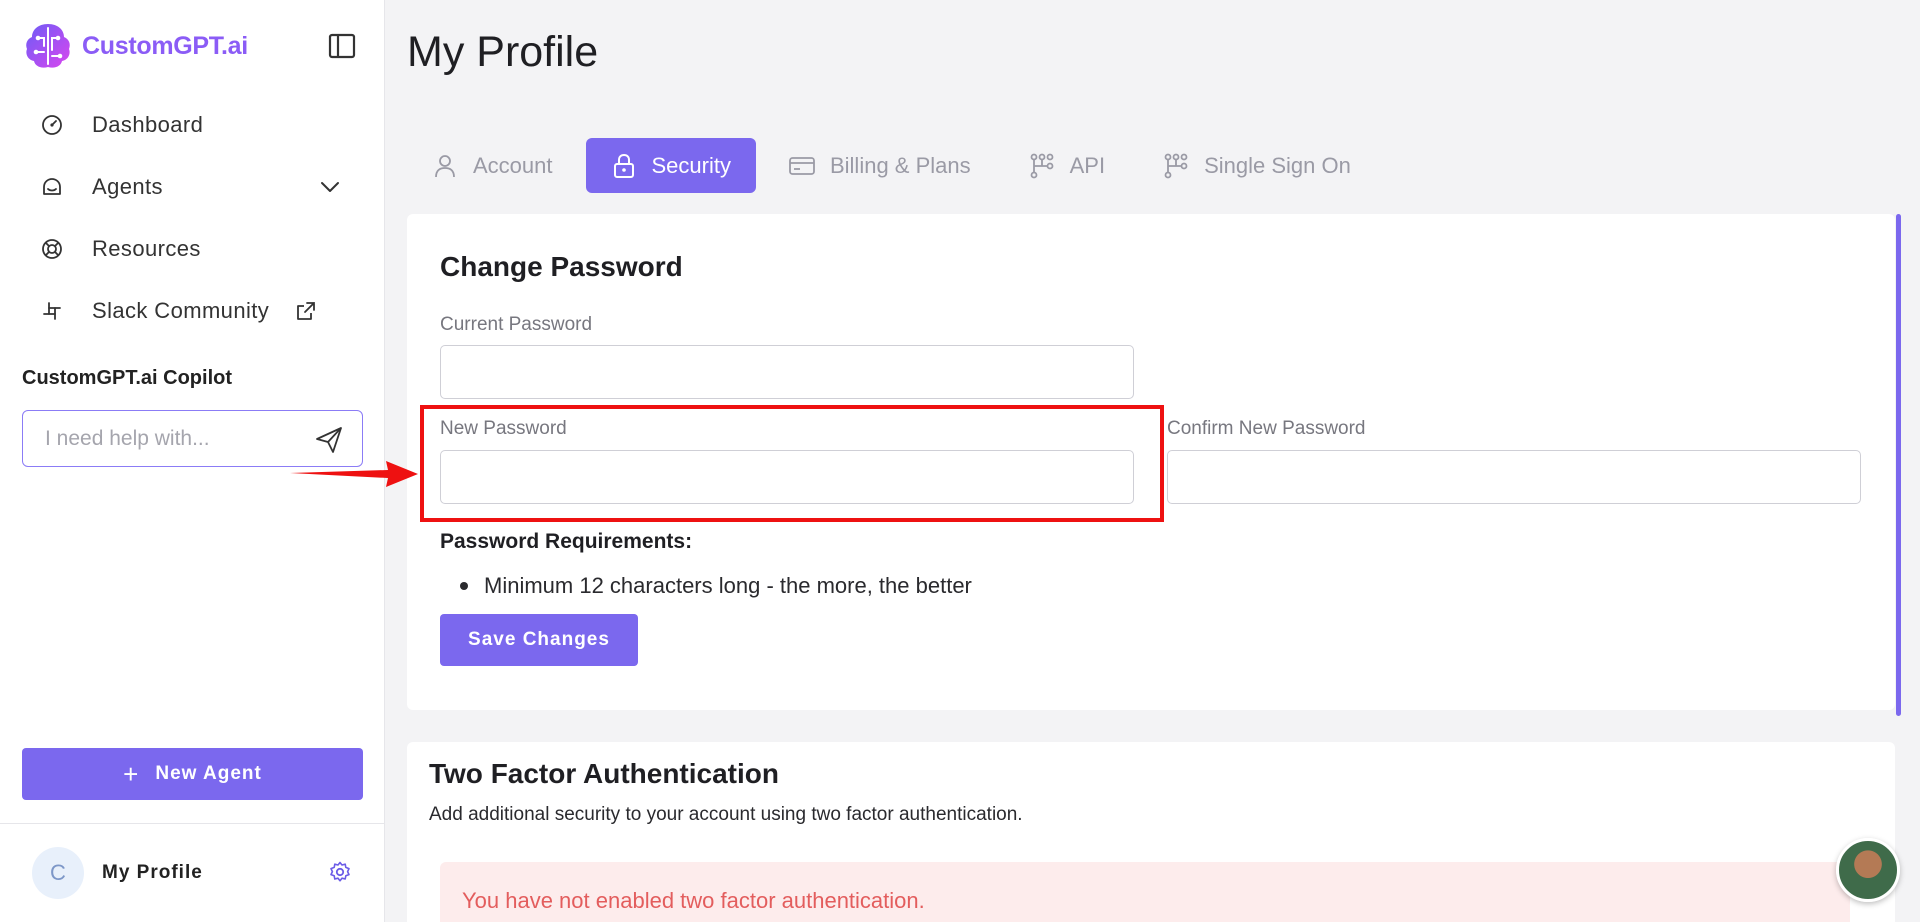 The image size is (1920, 922). What do you see at coordinates (623, 165) in the screenshot?
I see `lock-icon` at bounding box center [623, 165].